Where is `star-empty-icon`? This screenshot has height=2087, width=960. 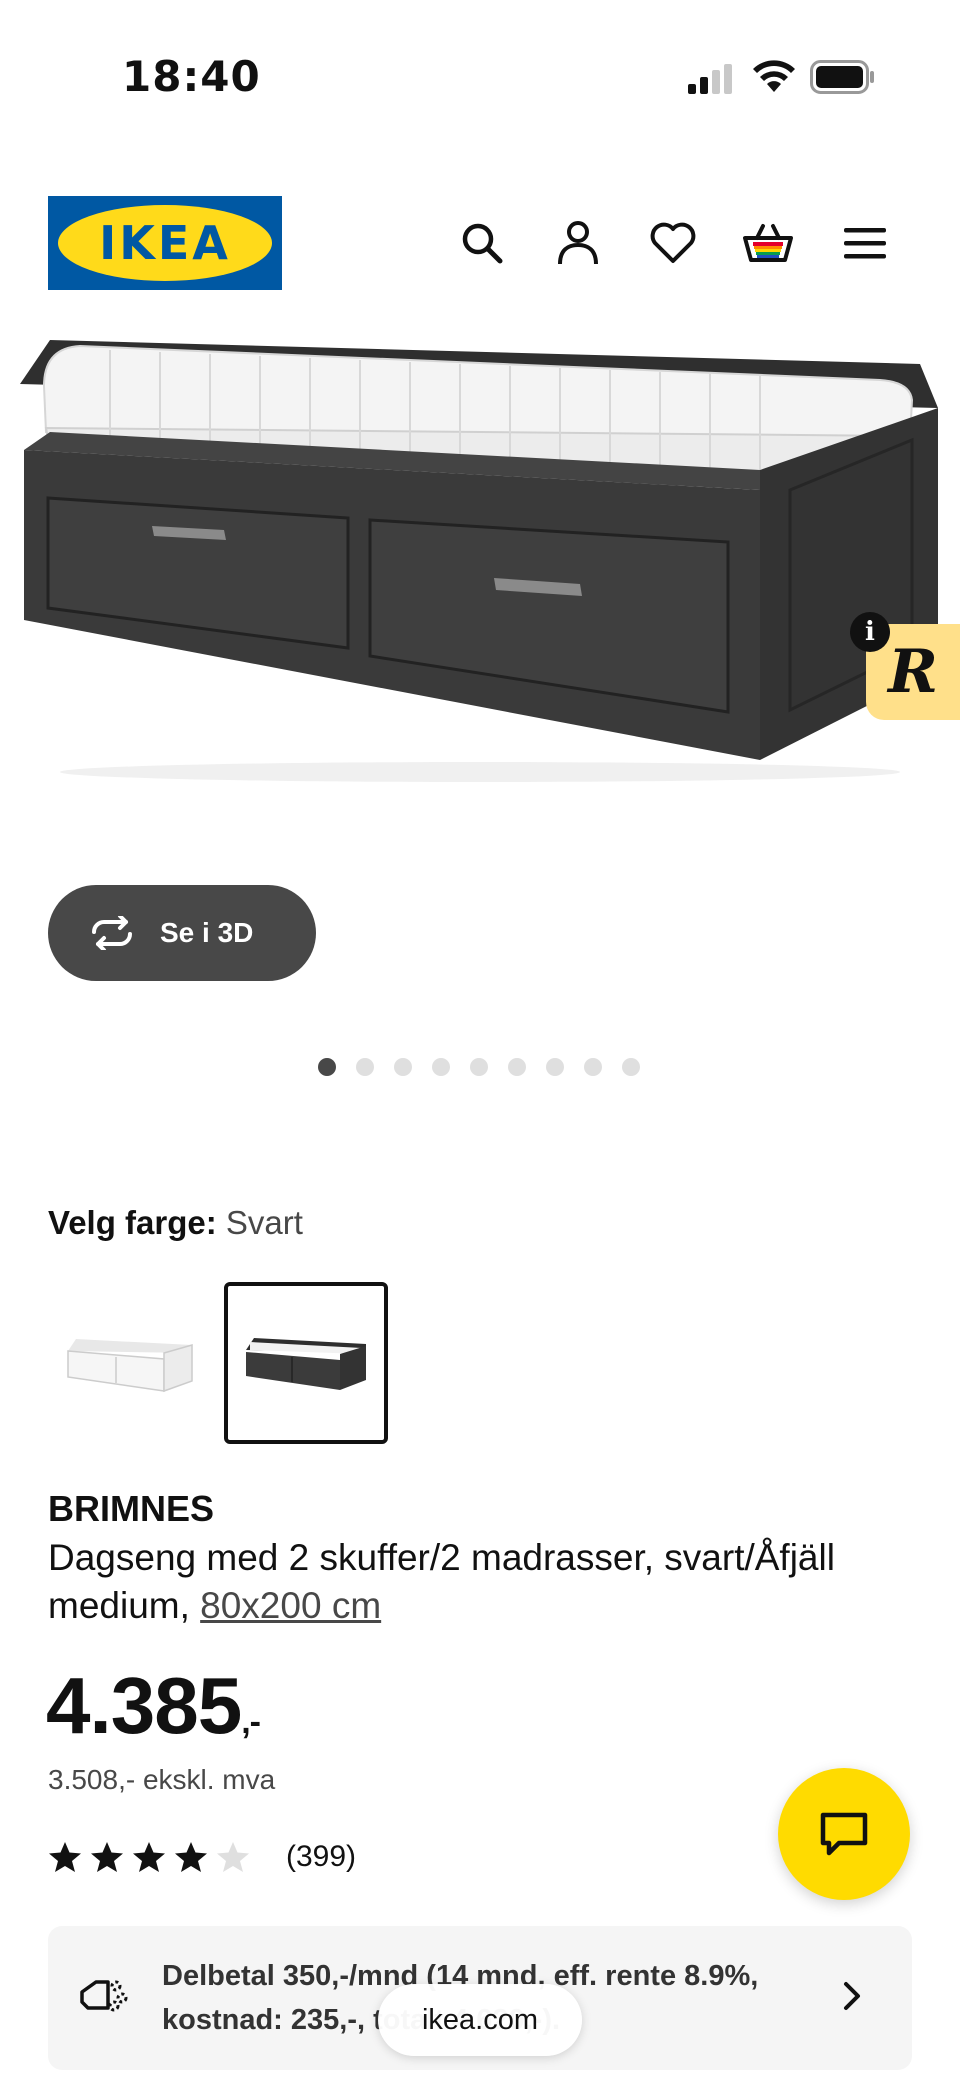 star-empty-icon is located at coordinates (233, 1857).